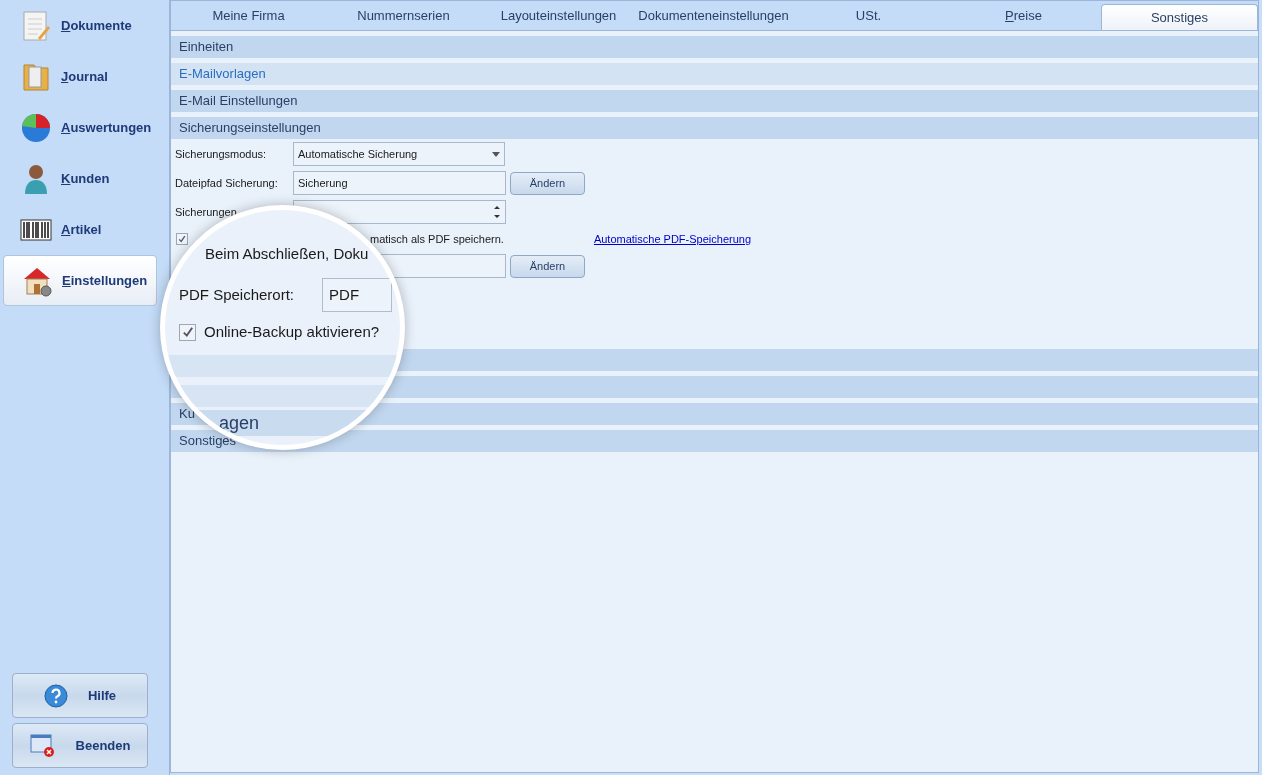  What do you see at coordinates (237, 294) in the screenshot?
I see `magnified-label: PDF Speicherort:` at bounding box center [237, 294].